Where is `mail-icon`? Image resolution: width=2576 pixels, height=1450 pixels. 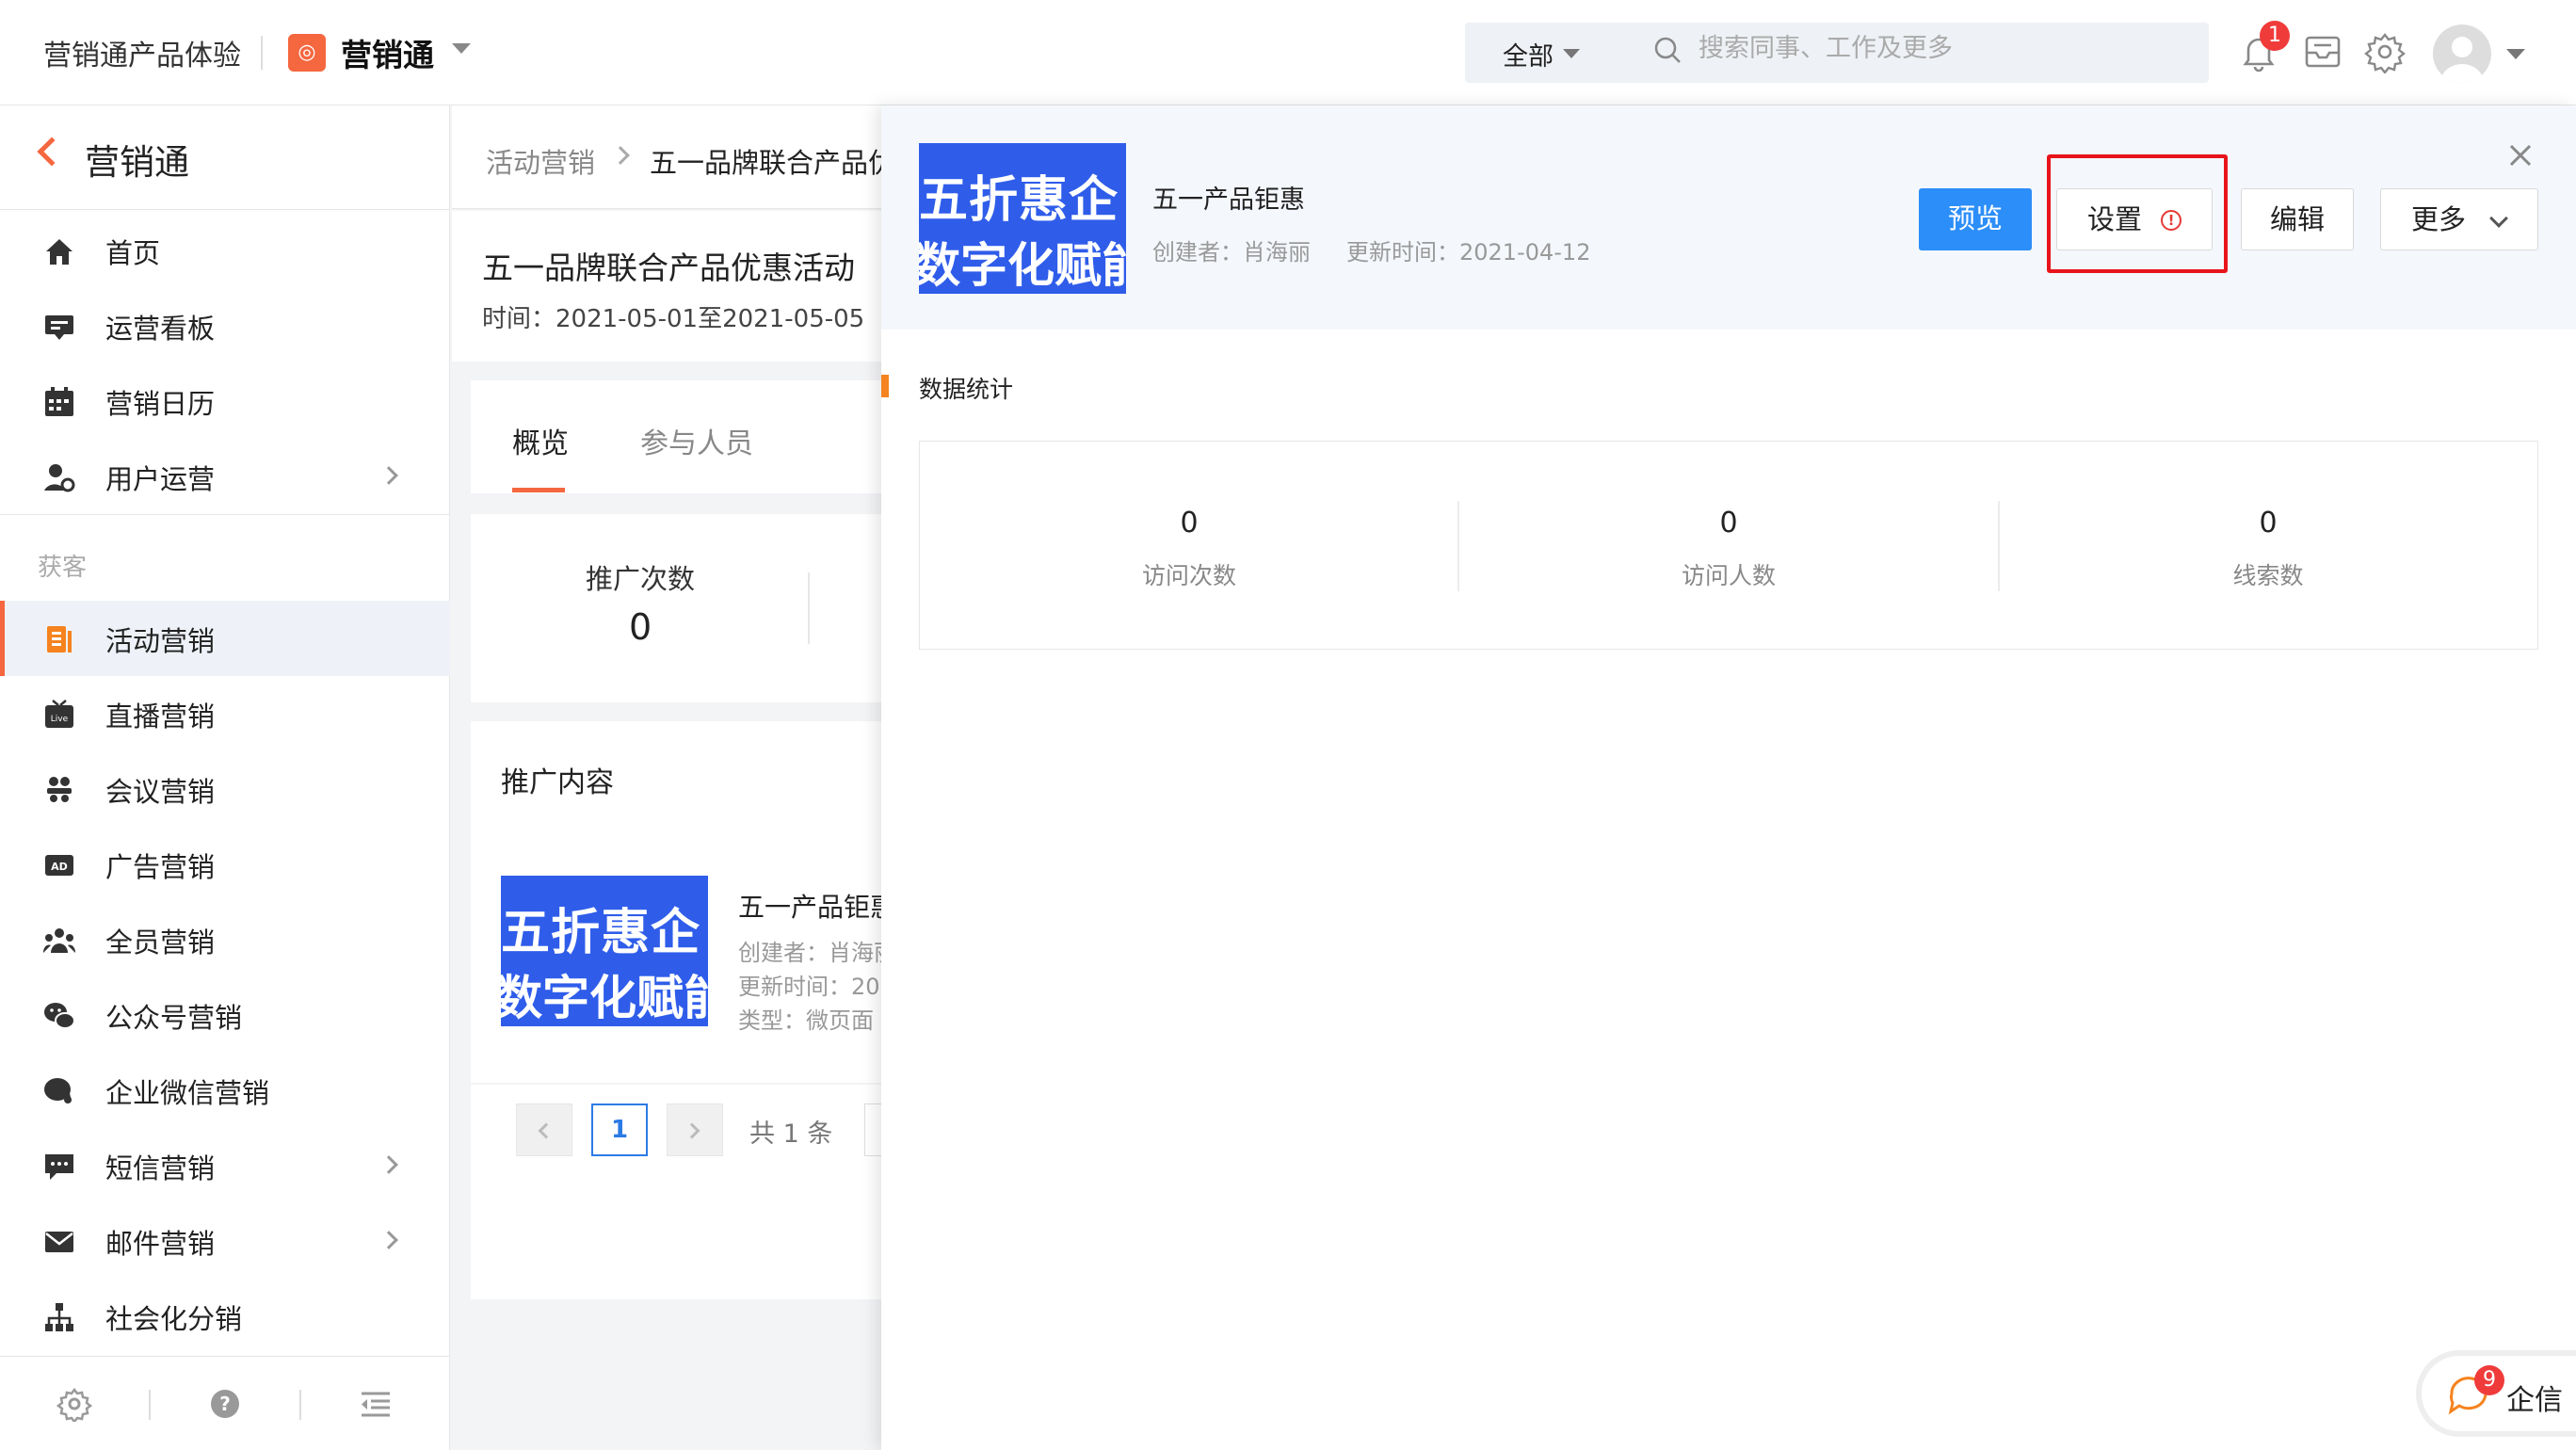 mail-icon is located at coordinates (59, 1242).